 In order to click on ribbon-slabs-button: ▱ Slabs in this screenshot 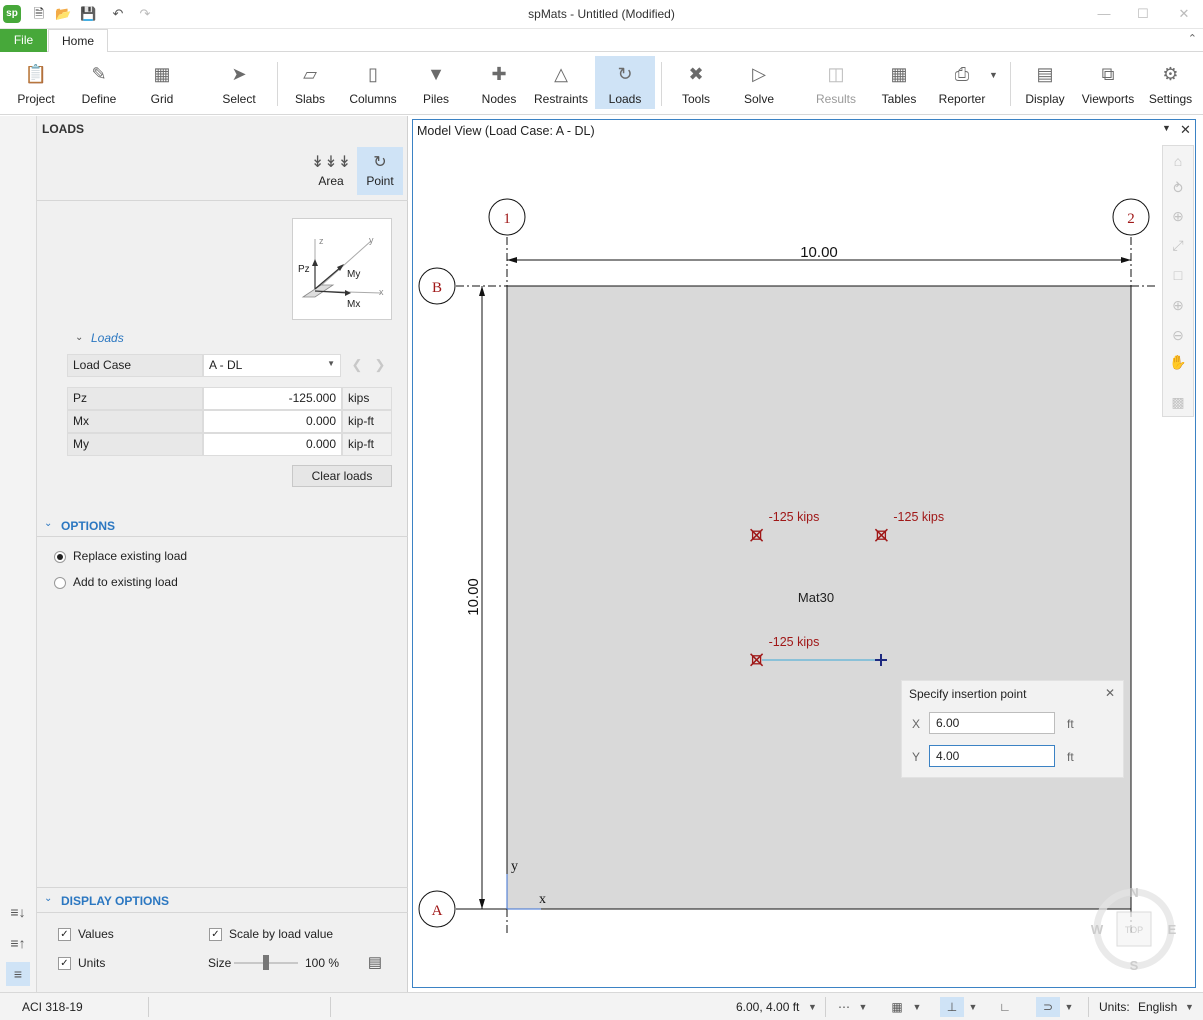, I will do `click(310, 82)`.